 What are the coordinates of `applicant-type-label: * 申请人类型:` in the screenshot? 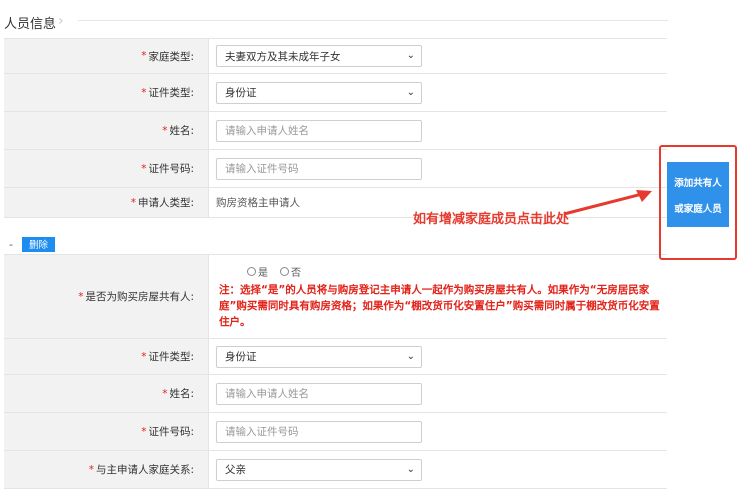 It's located at (106, 202).